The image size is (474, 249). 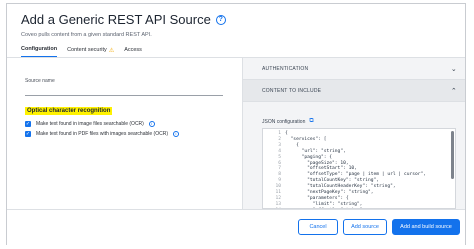 I want to click on ocr-section-title: Optical character recognition, so click(x=69, y=111).